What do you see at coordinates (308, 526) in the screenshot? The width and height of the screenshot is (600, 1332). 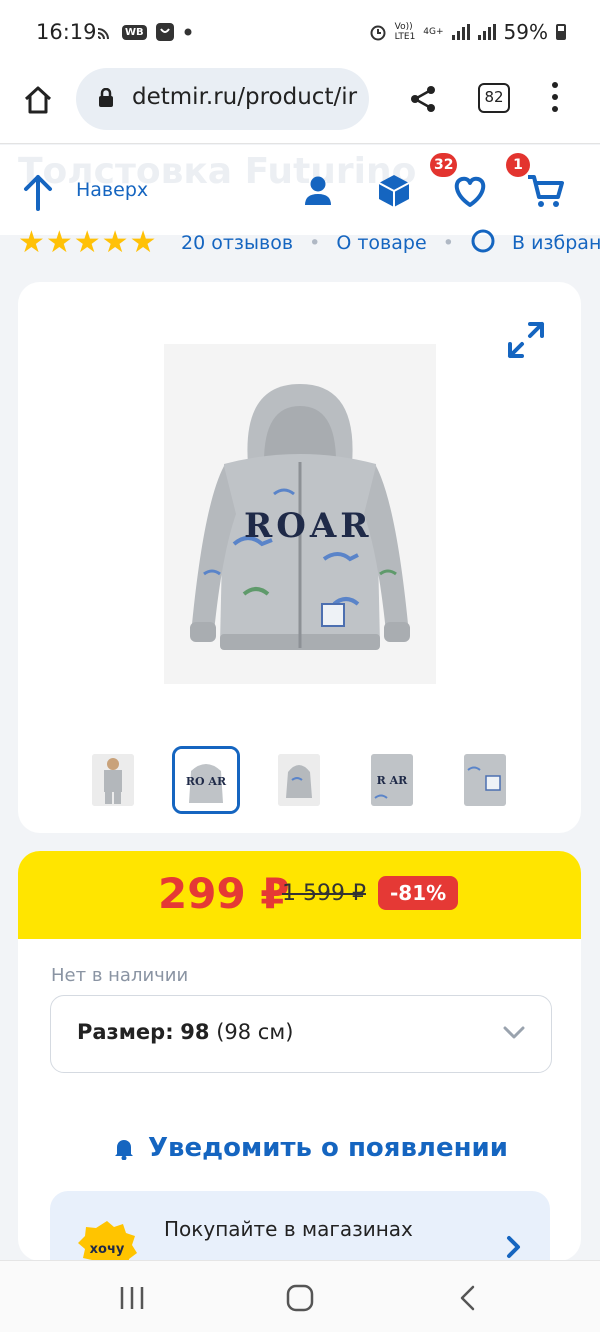 I see `roar-print-text: ROAR` at bounding box center [308, 526].